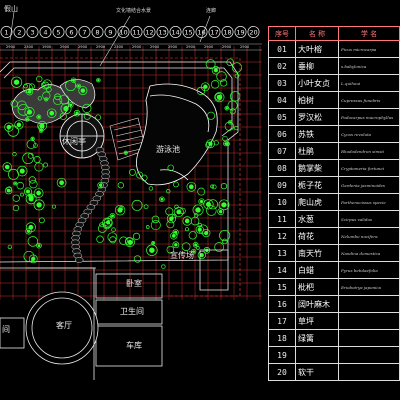 Image resolution: width=400 pixels, height=400 pixels. What do you see at coordinates (282, 287) in the screenshot?
I see `legend-number: 15` at bounding box center [282, 287].